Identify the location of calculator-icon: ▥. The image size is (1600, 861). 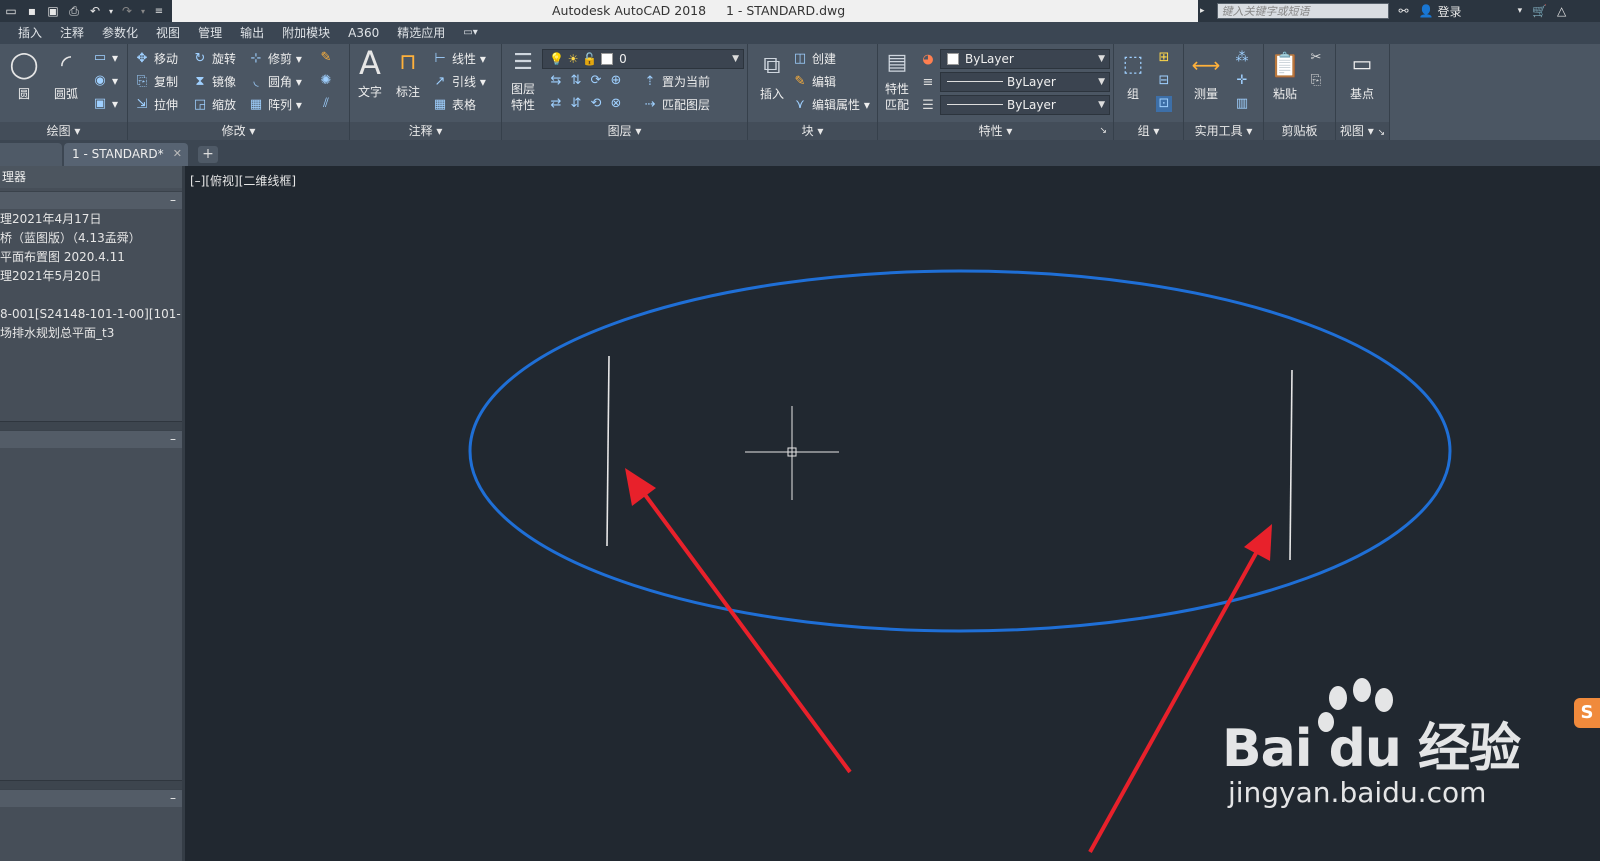
(1244, 104).